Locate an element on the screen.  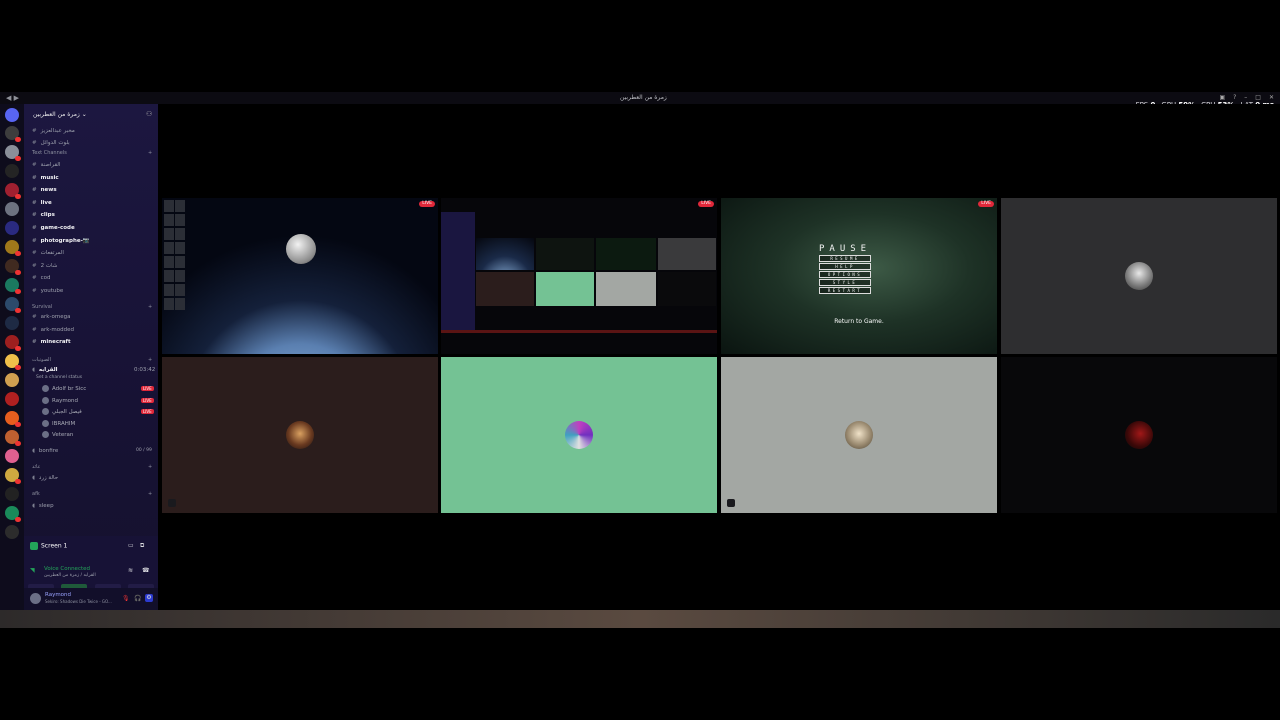
voice-user: فيصل الجبلي LIVE is located at coordinates (98, 412).